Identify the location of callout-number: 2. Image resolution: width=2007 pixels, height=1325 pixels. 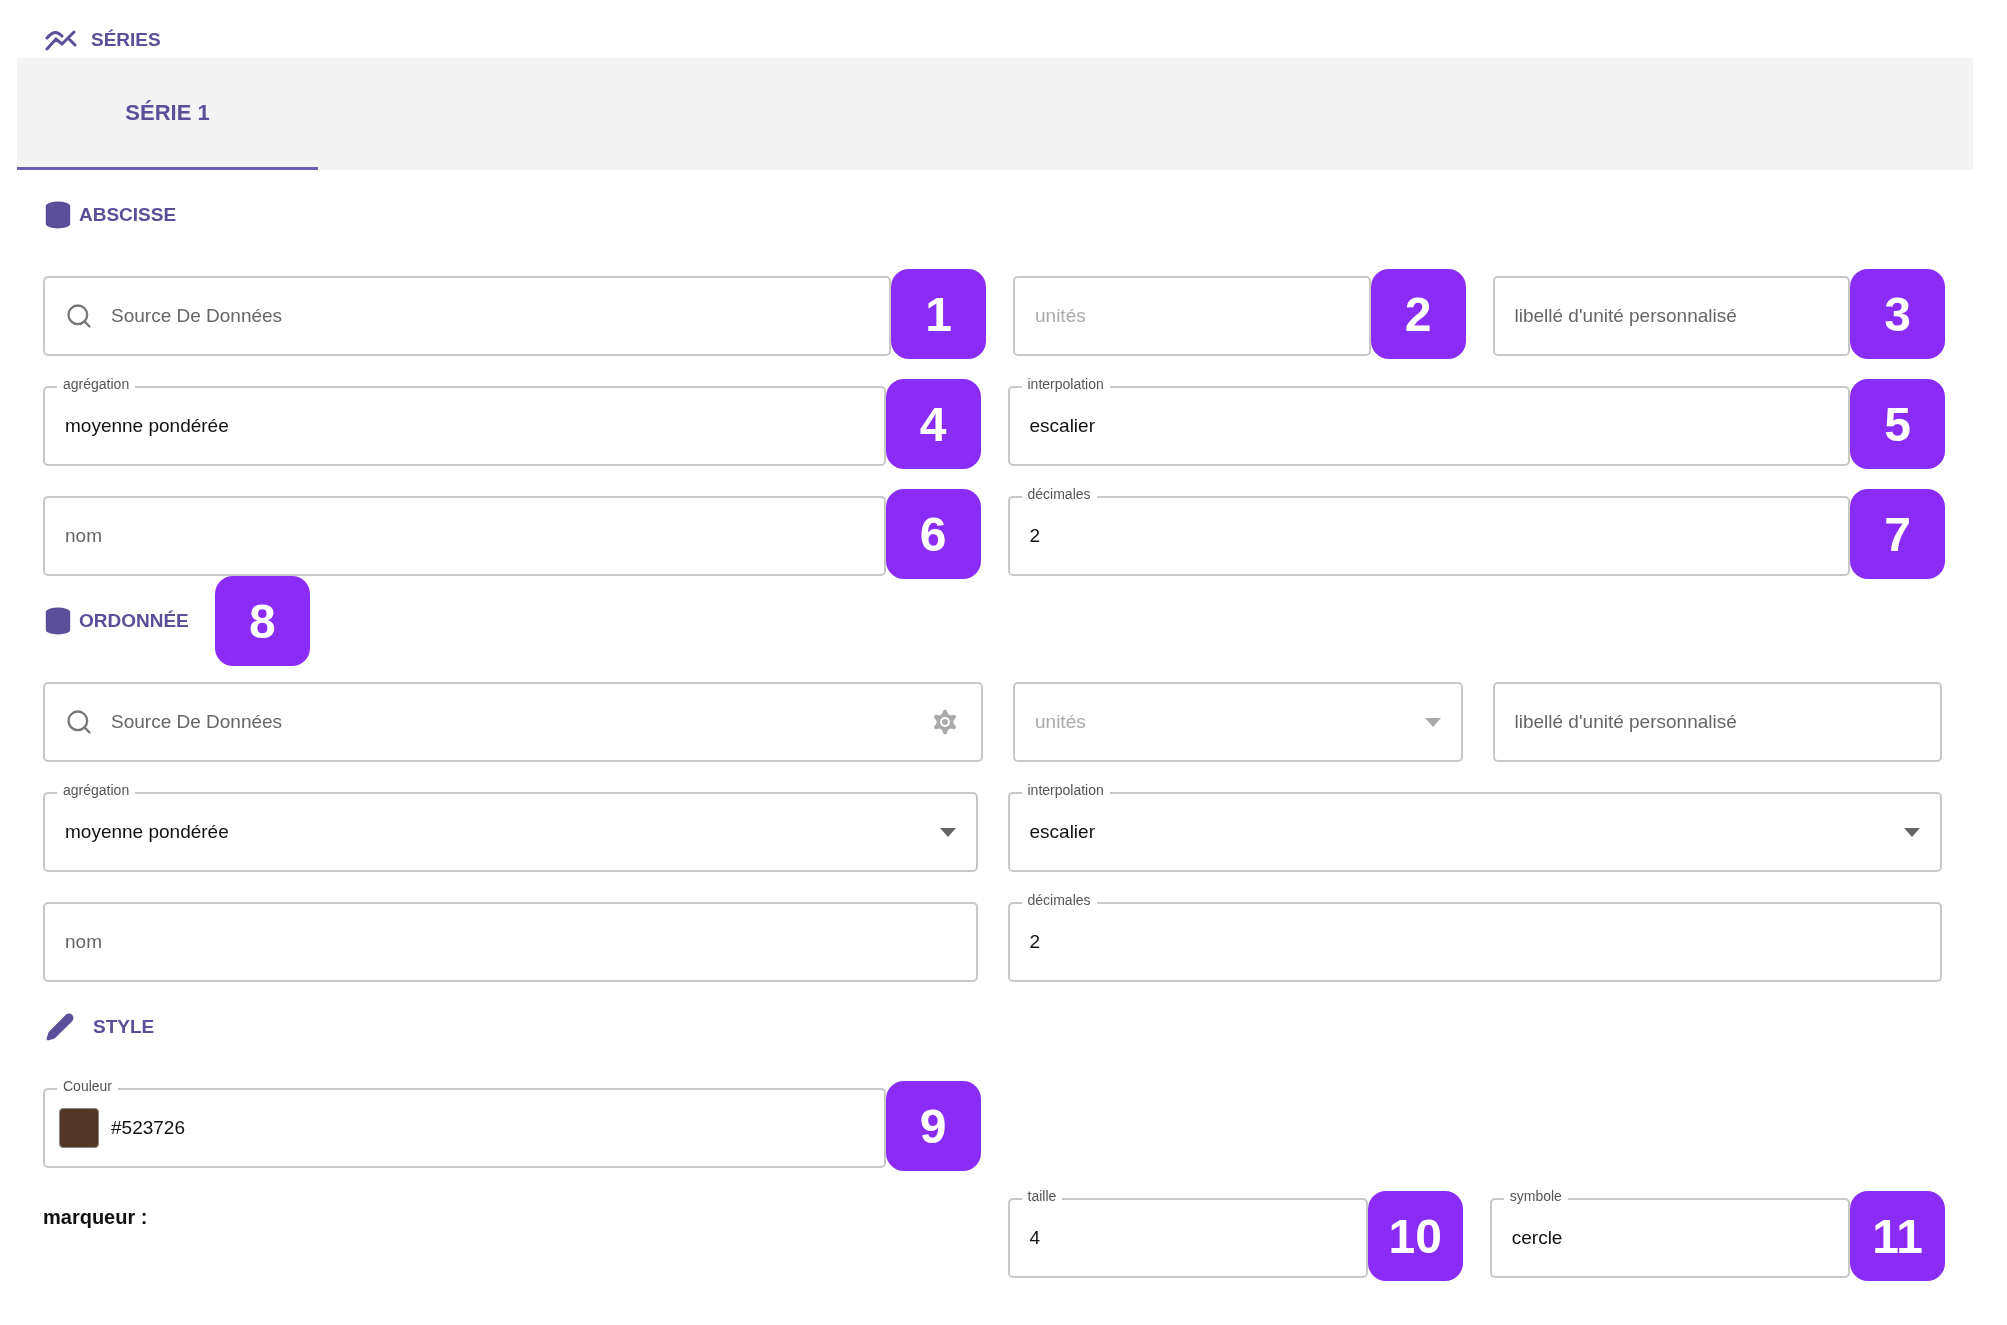
(1418, 314).